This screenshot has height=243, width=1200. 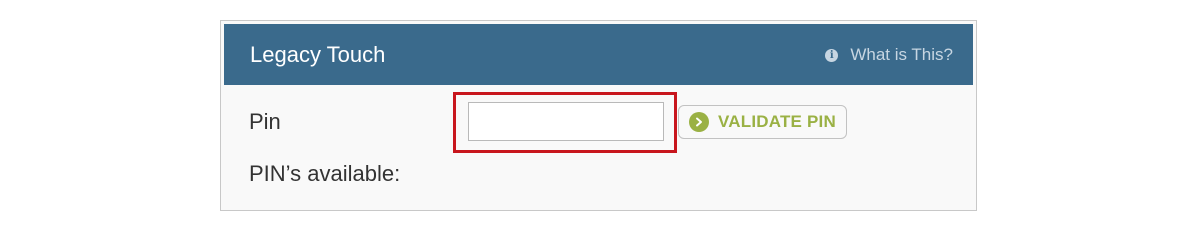 I want to click on panel-title: Legacy Touch, so click(x=318, y=54).